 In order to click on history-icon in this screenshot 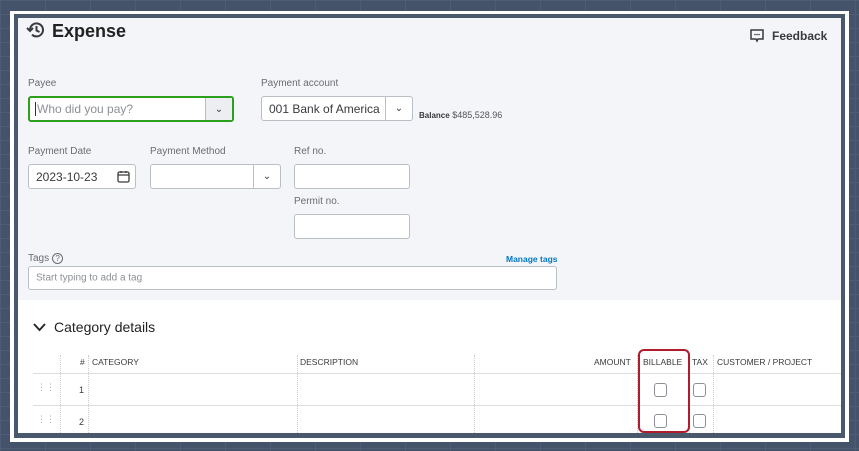, I will do `click(35, 30)`.